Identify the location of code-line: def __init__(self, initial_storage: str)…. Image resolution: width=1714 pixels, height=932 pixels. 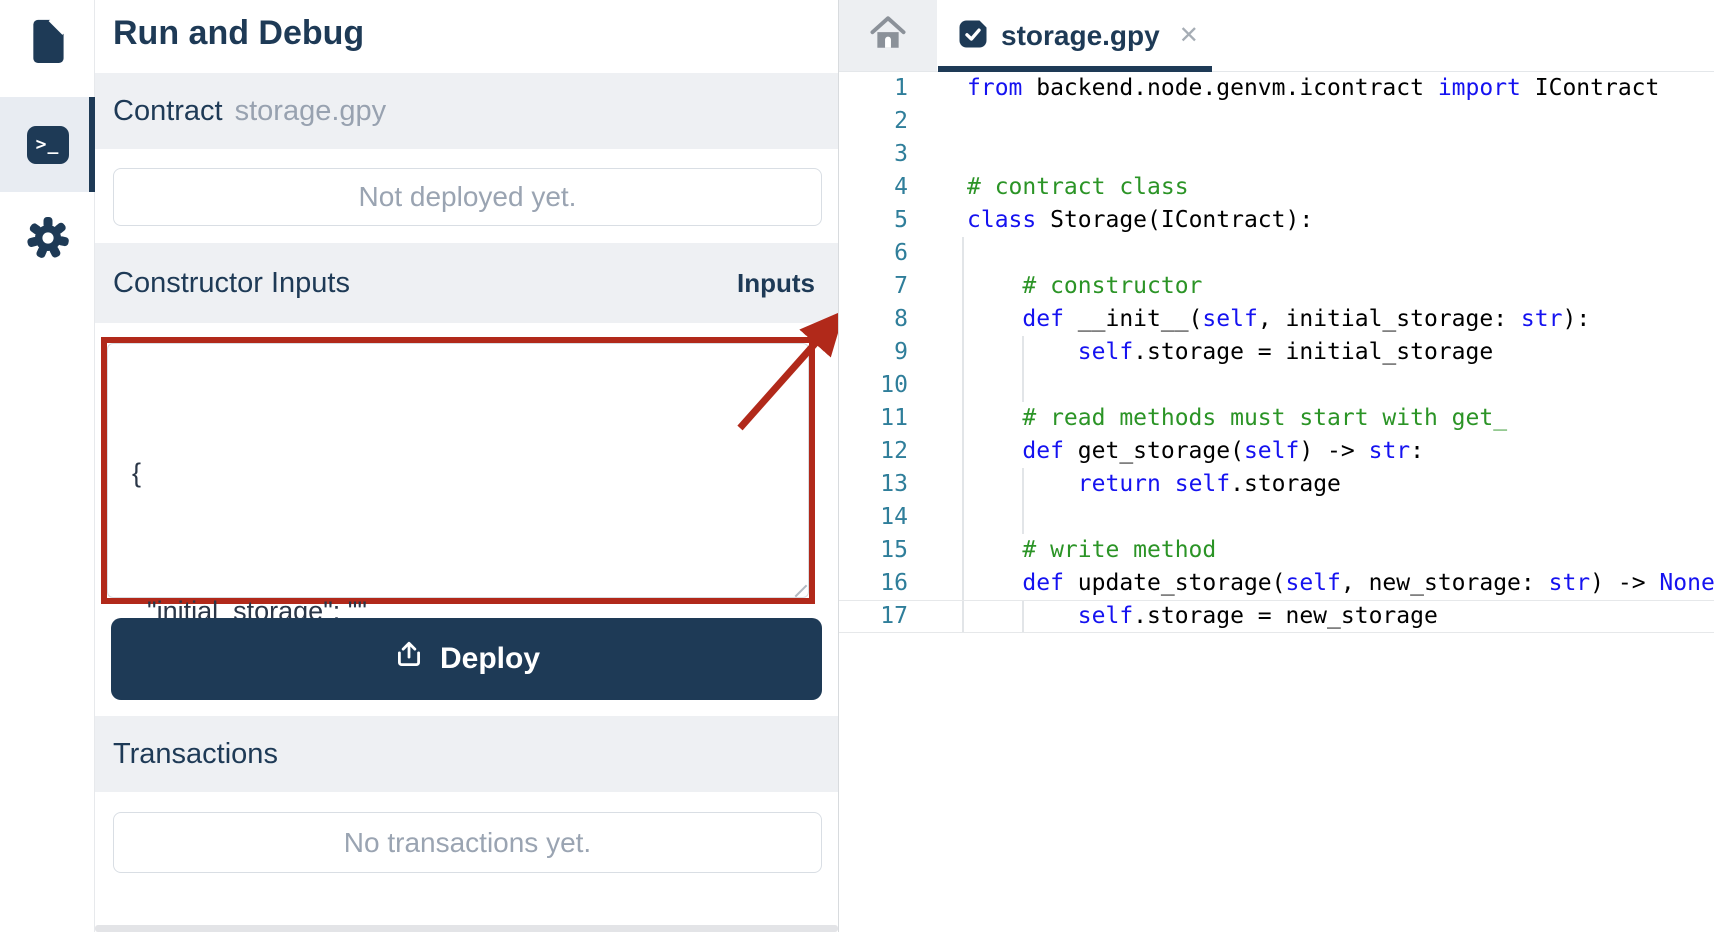
(1306, 319).